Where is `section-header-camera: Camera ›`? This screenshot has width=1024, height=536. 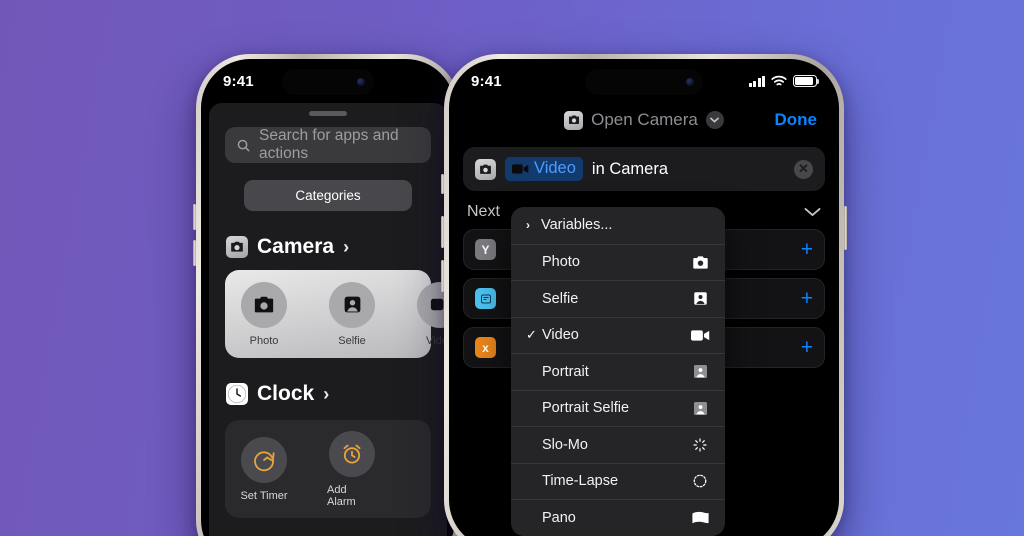
section-header-camera: Camera › is located at coordinates (328, 247).